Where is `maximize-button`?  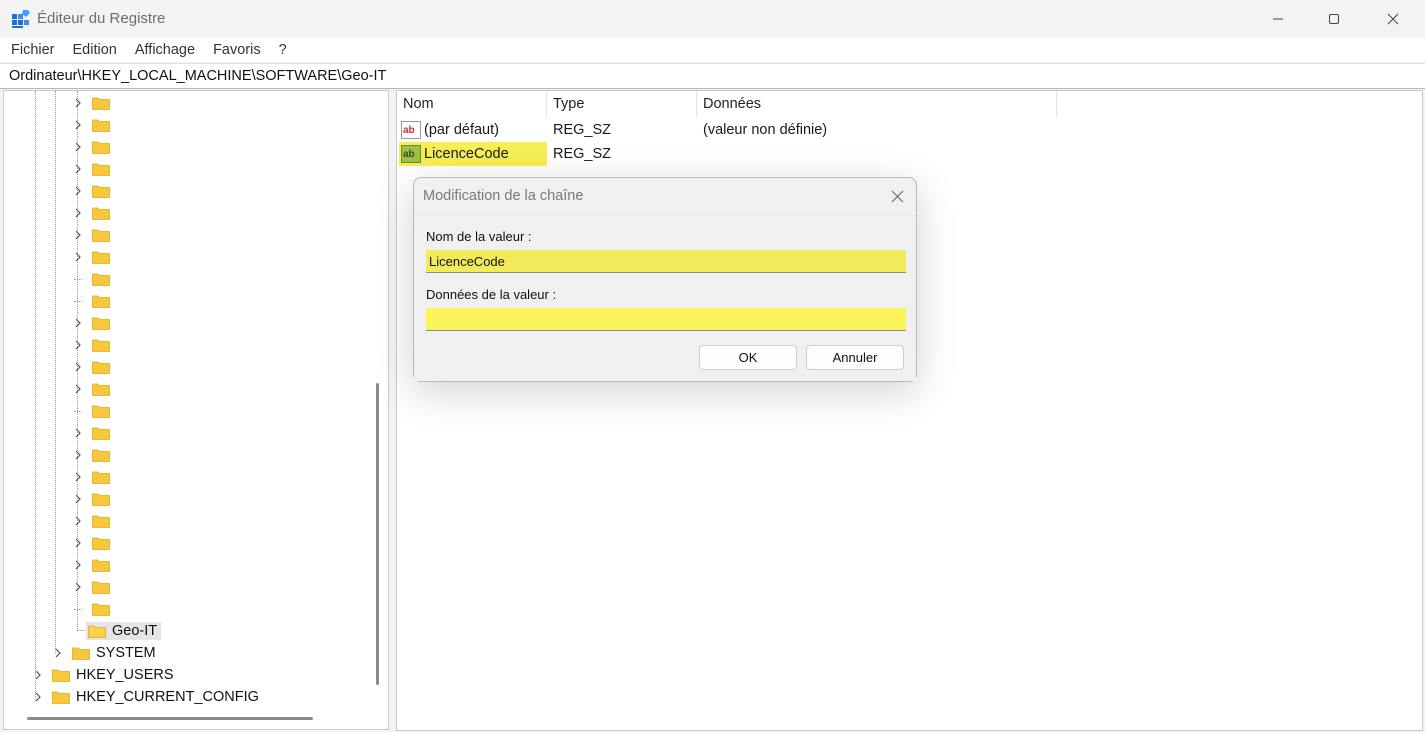
maximize-button is located at coordinates (1334, 19).